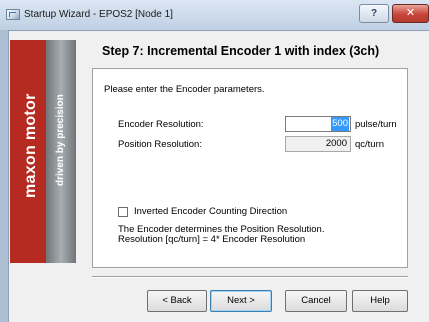 This screenshot has height=322, width=429. Describe the element at coordinates (123, 212) in the screenshot. I see `inverted-direction-checkbox` at that location.